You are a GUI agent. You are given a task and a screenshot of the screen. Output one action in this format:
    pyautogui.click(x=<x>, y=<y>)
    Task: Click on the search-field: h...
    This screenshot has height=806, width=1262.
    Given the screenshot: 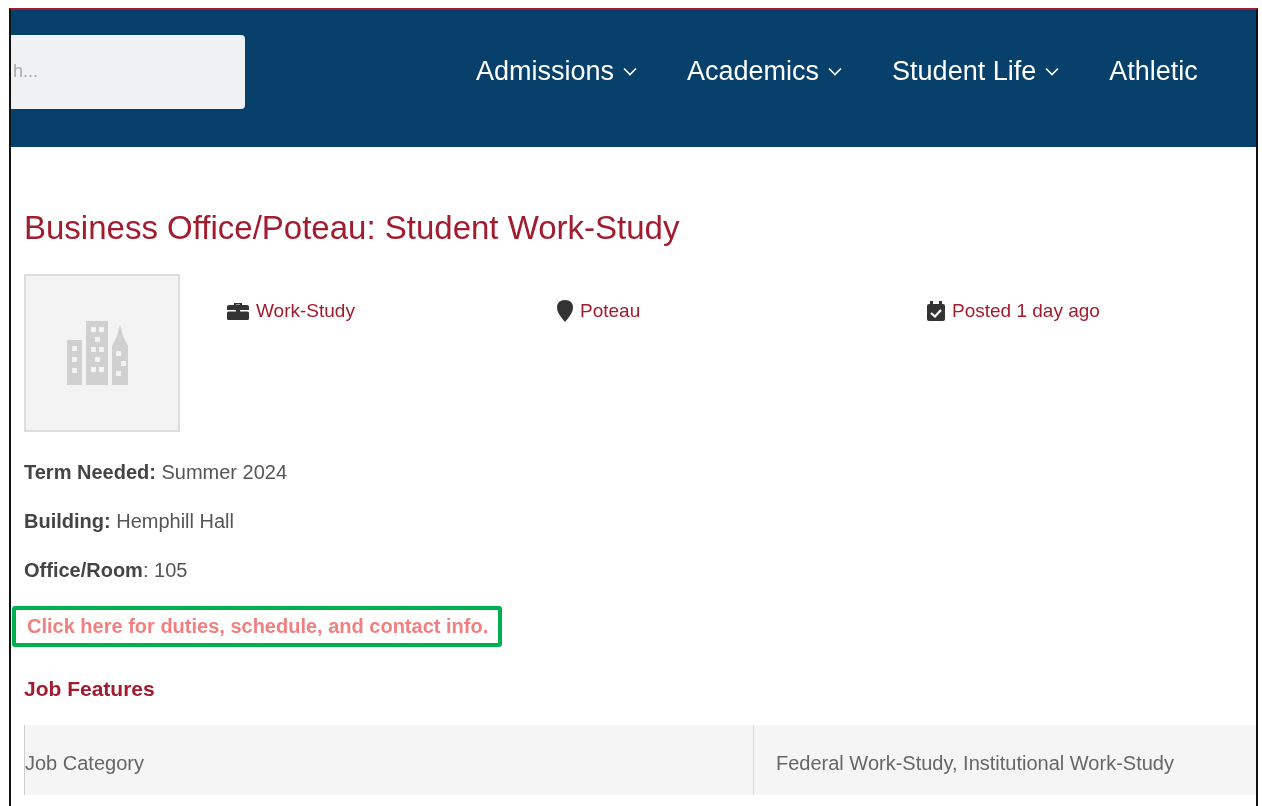 What is the action you would take?
    pyautogui.click(x=128, y=71)
    